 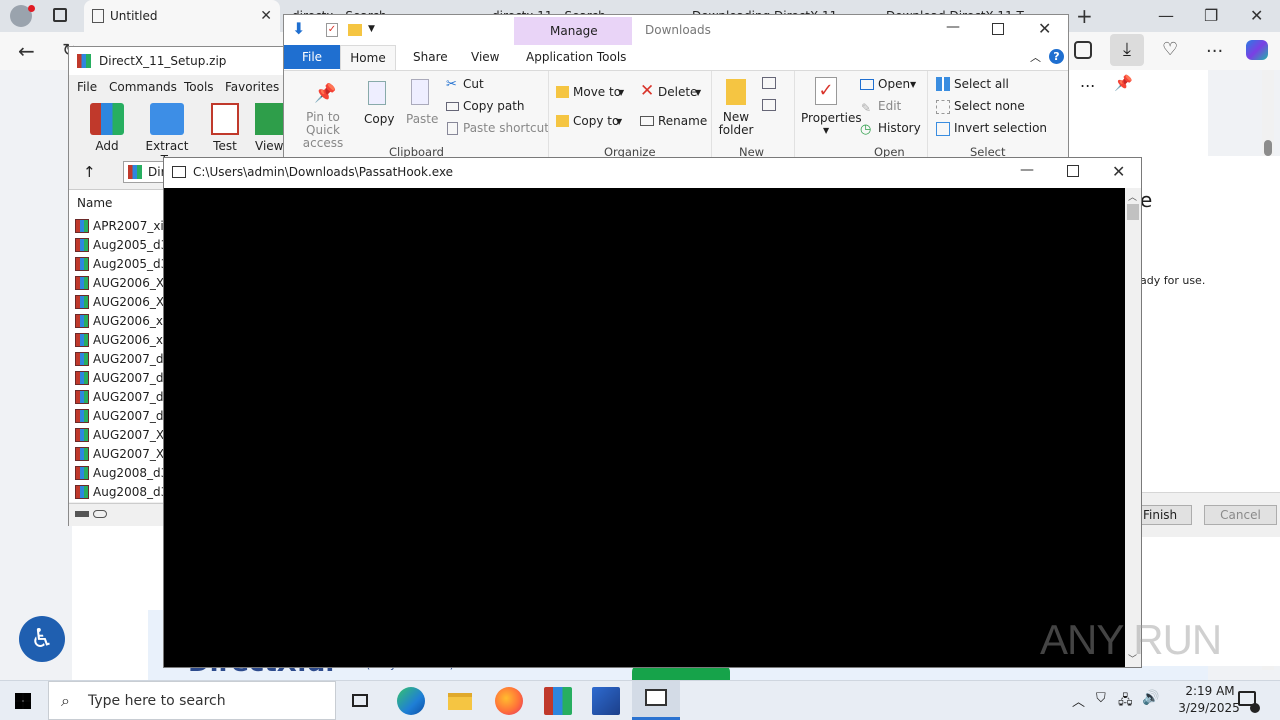 What do you see at coordinates (94, 203) in the screenshot?
I see `column-name-header: Name` at bounding box center [94, 203].